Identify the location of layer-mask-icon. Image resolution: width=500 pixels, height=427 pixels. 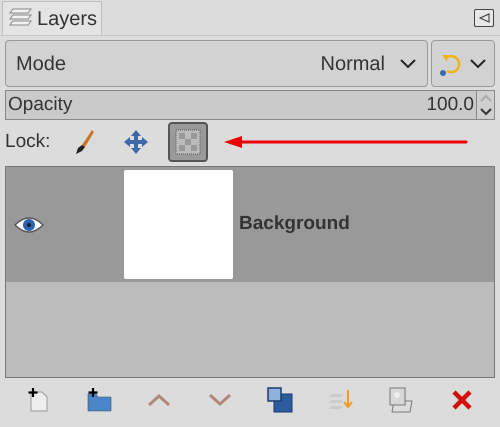
(401, 400).